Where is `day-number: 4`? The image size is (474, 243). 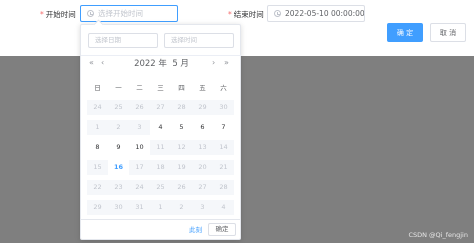 day-number: 4 is located at coordinates (160, 126).